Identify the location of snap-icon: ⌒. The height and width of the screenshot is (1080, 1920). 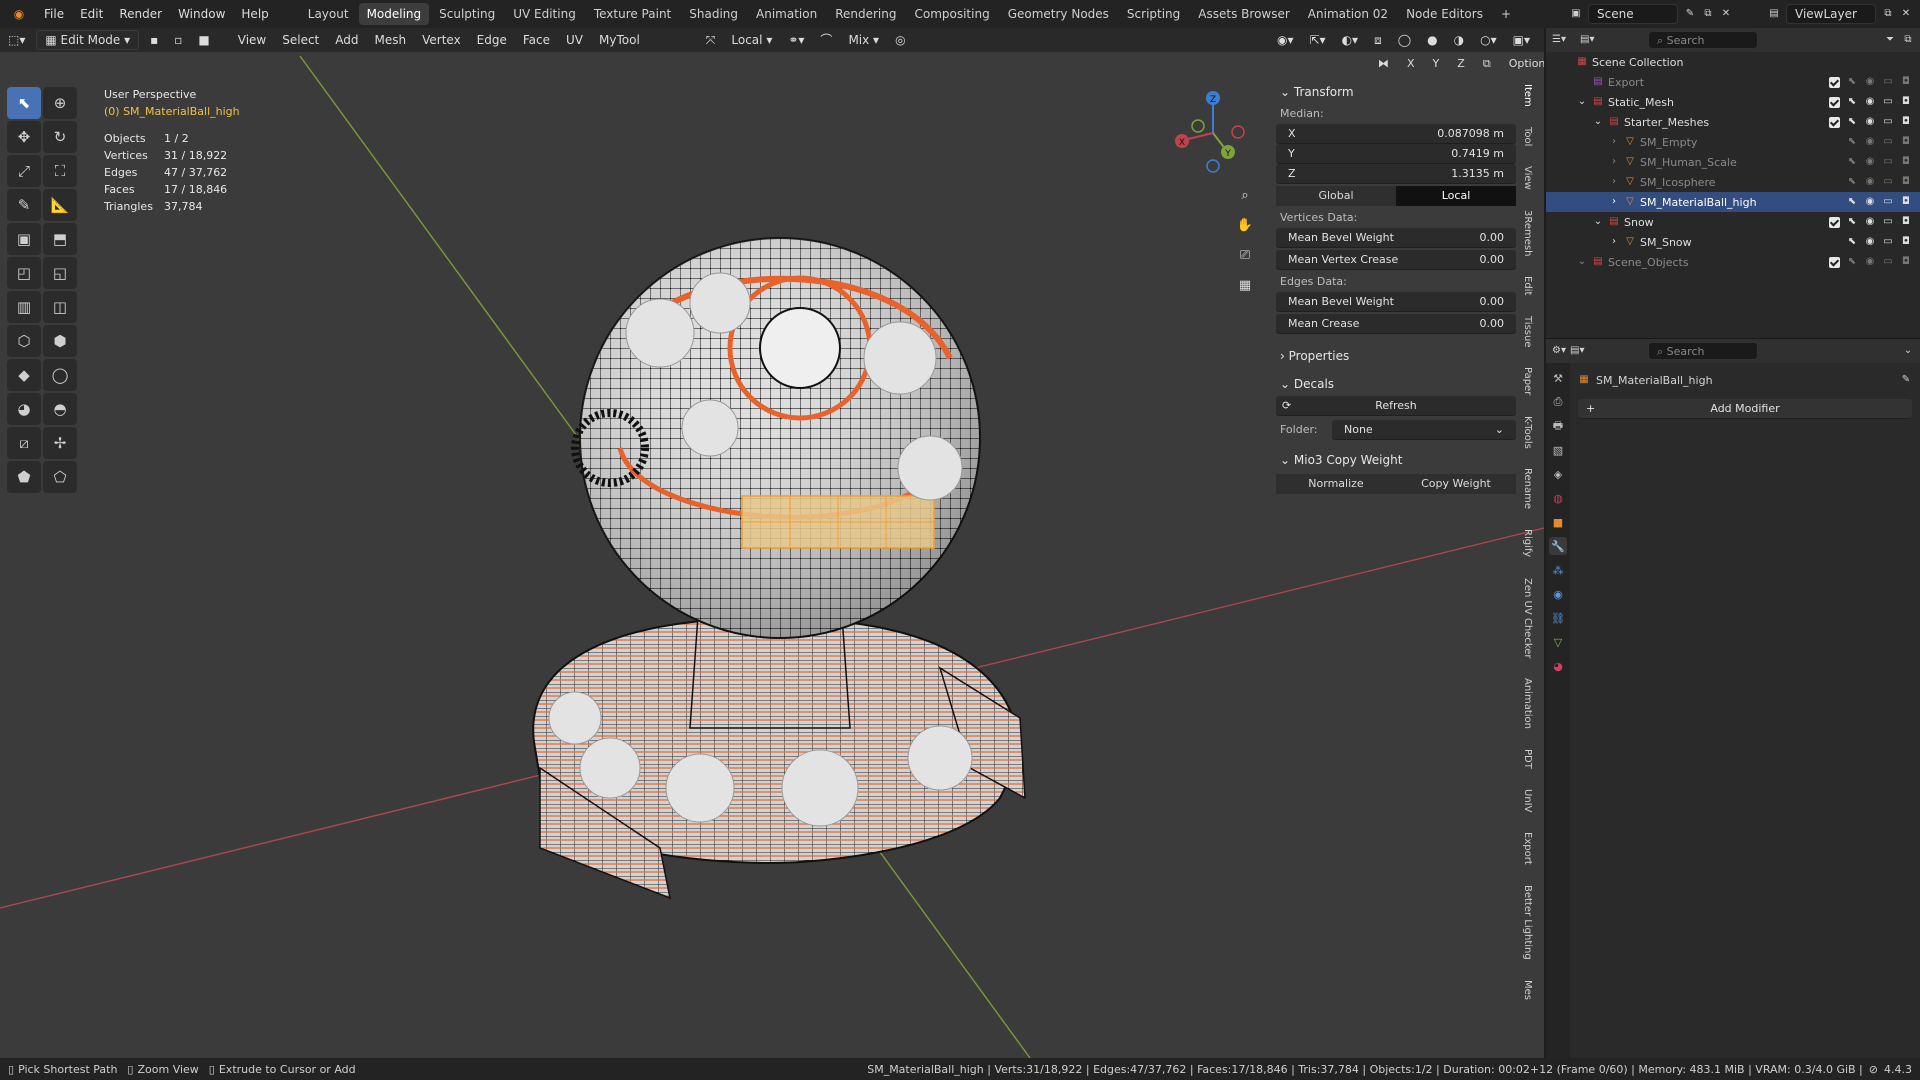
(826, 40).